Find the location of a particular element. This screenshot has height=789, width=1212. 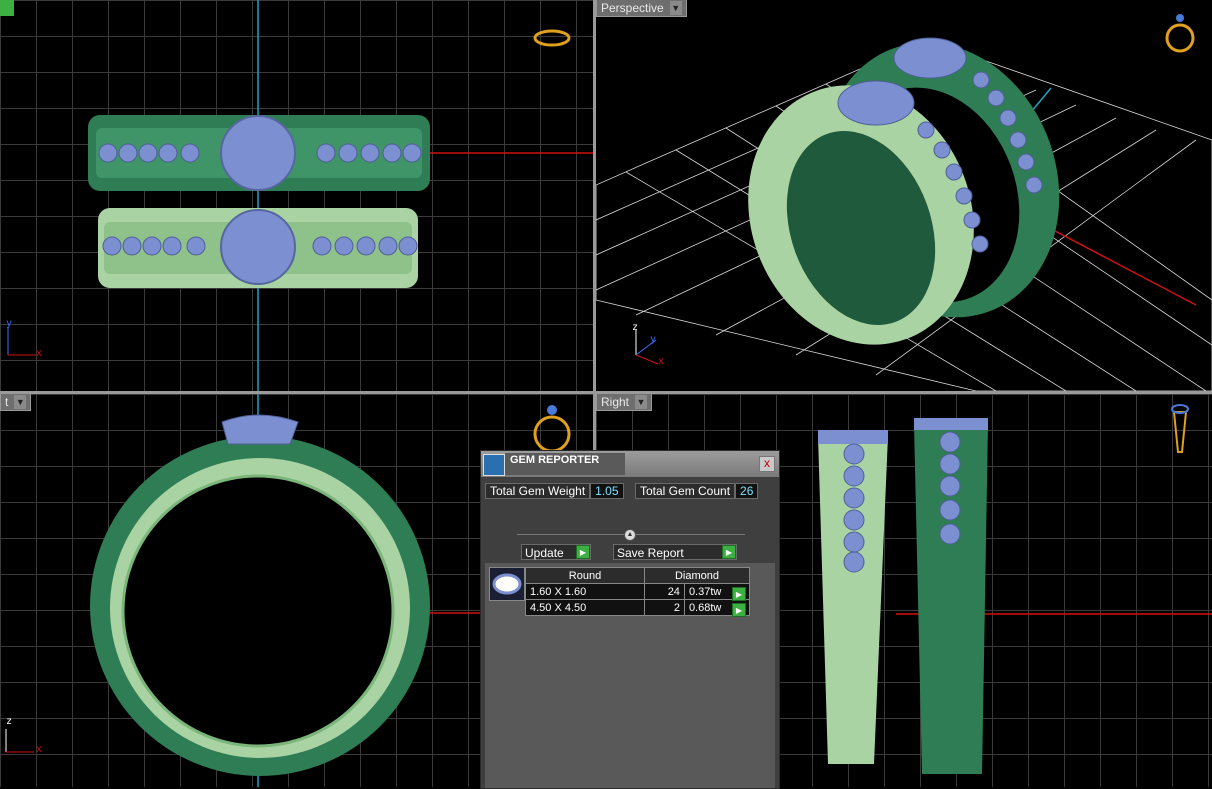

viewport-menu-button is located at coordinates (7, 8).